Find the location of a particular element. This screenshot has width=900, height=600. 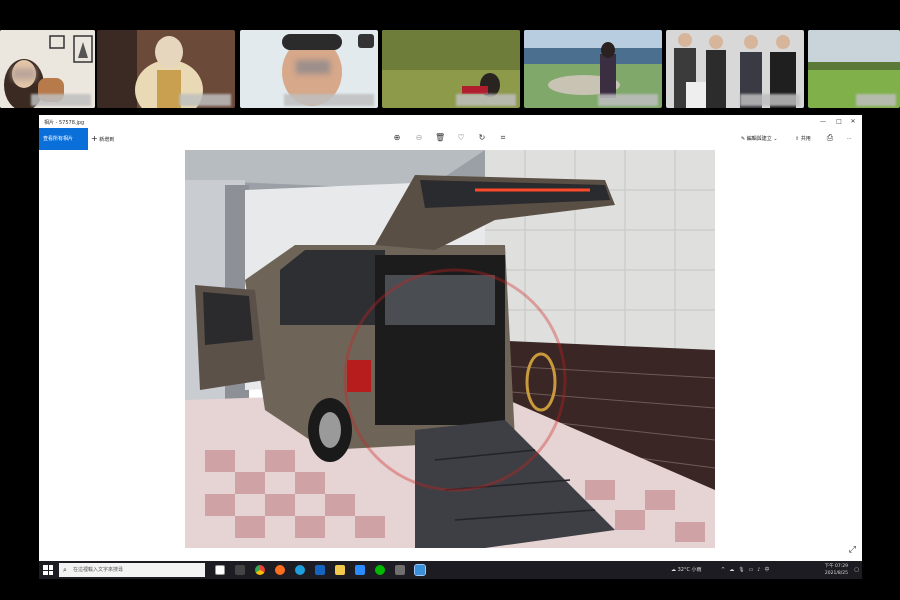

favorite-icon: ♡ is located at coordinates (461, 138).